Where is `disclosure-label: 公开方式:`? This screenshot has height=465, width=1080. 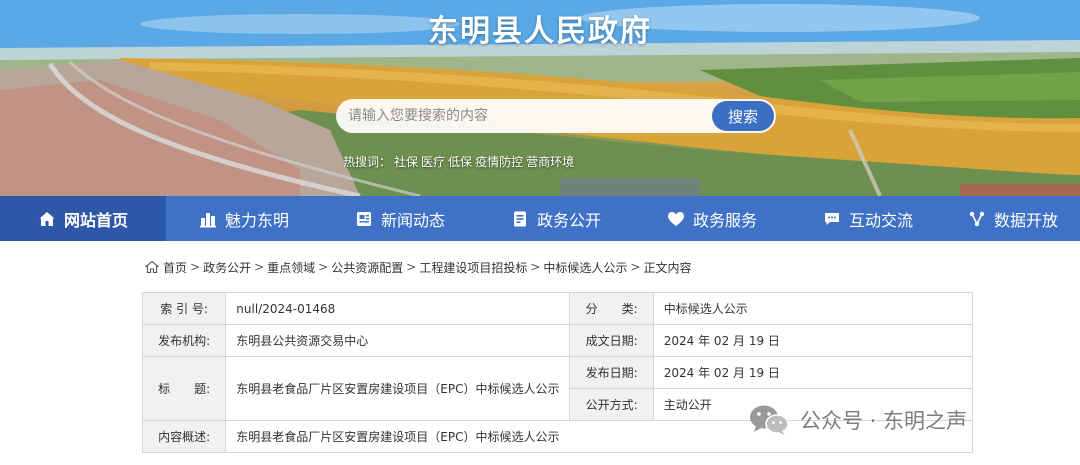
disclosure-label: 公开方式: is located at coordinates (611, 404).